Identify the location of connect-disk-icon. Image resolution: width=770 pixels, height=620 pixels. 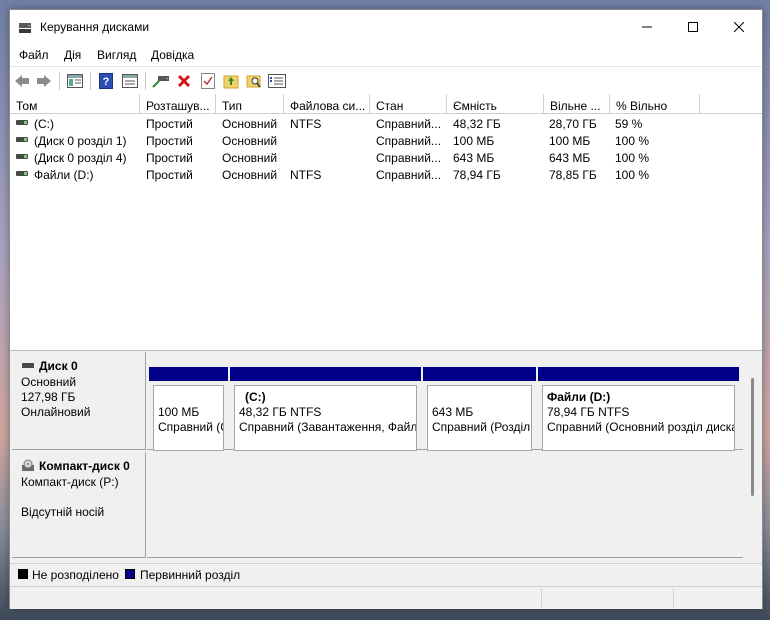
(161, 81).